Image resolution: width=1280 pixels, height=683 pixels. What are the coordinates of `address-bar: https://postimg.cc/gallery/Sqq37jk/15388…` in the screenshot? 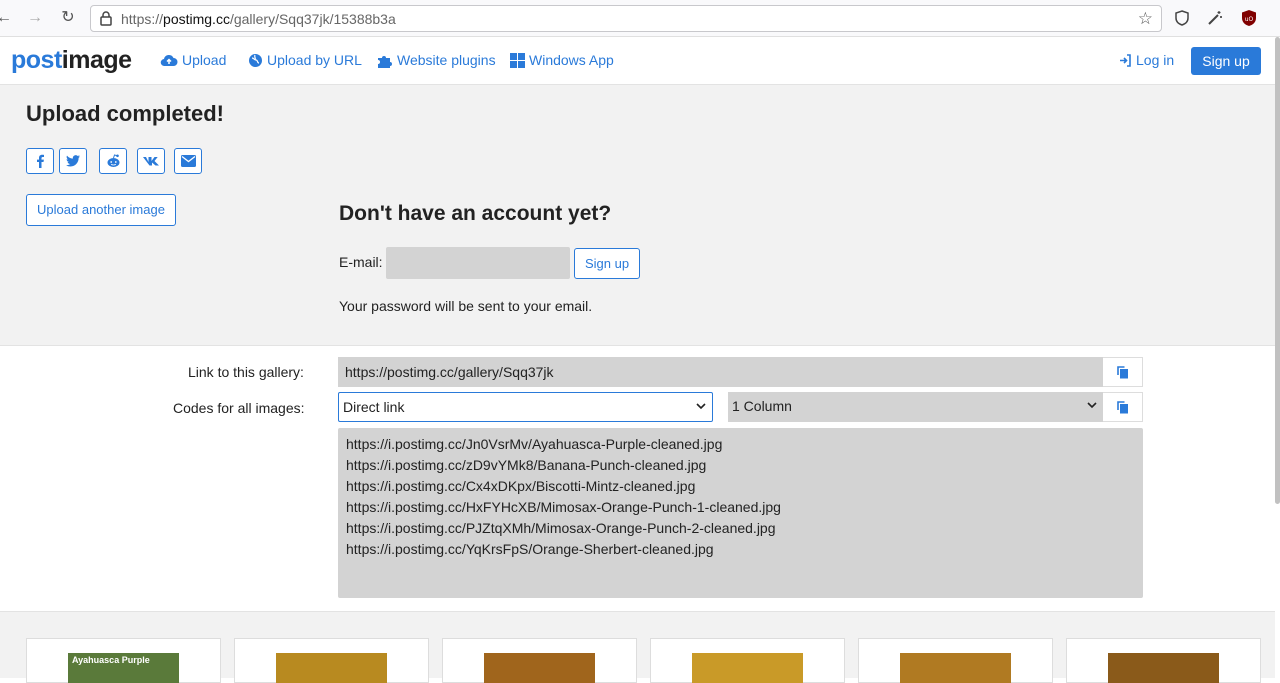 It's located at (626, 18).